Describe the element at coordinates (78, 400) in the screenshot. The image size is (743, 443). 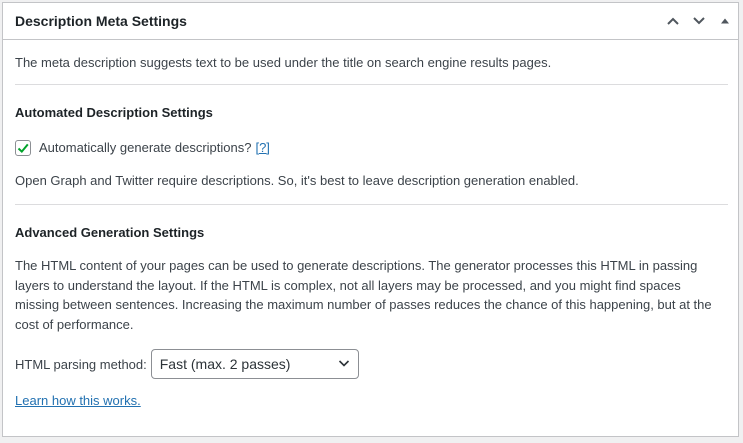
I see `learn-how-link: Learn how this works.` at that location.